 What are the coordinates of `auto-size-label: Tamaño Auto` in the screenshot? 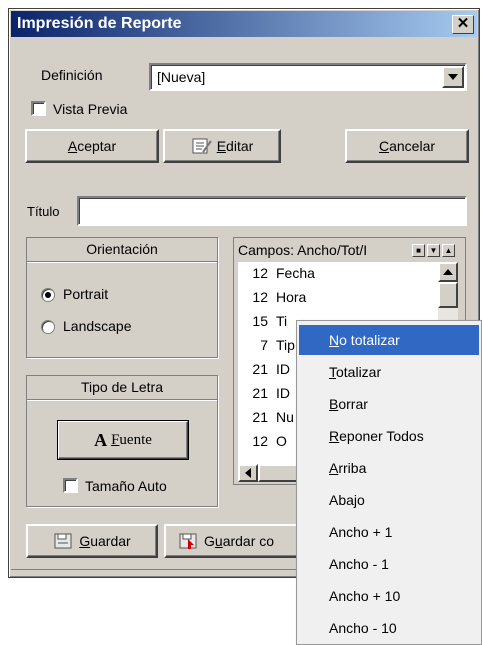 It's located at (126, 486).